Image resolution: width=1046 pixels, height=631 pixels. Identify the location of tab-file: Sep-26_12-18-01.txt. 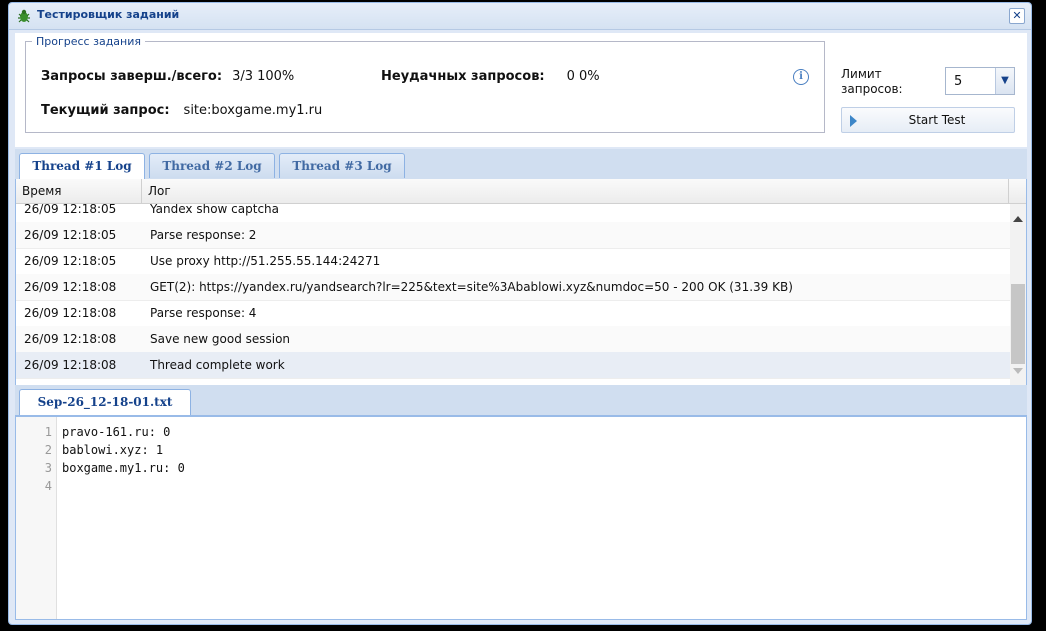
(105, 402).